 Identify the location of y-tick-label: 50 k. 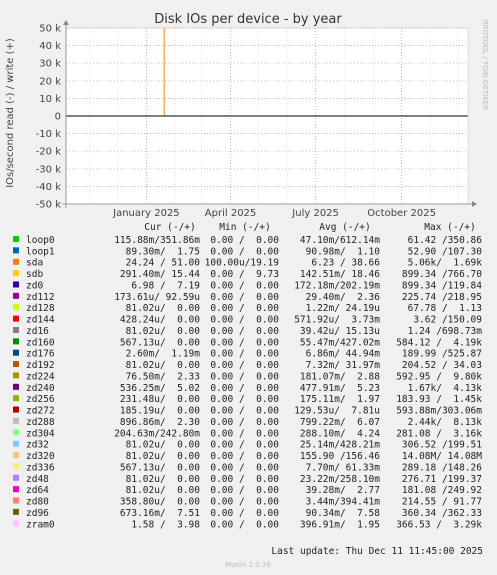
(50, 29).